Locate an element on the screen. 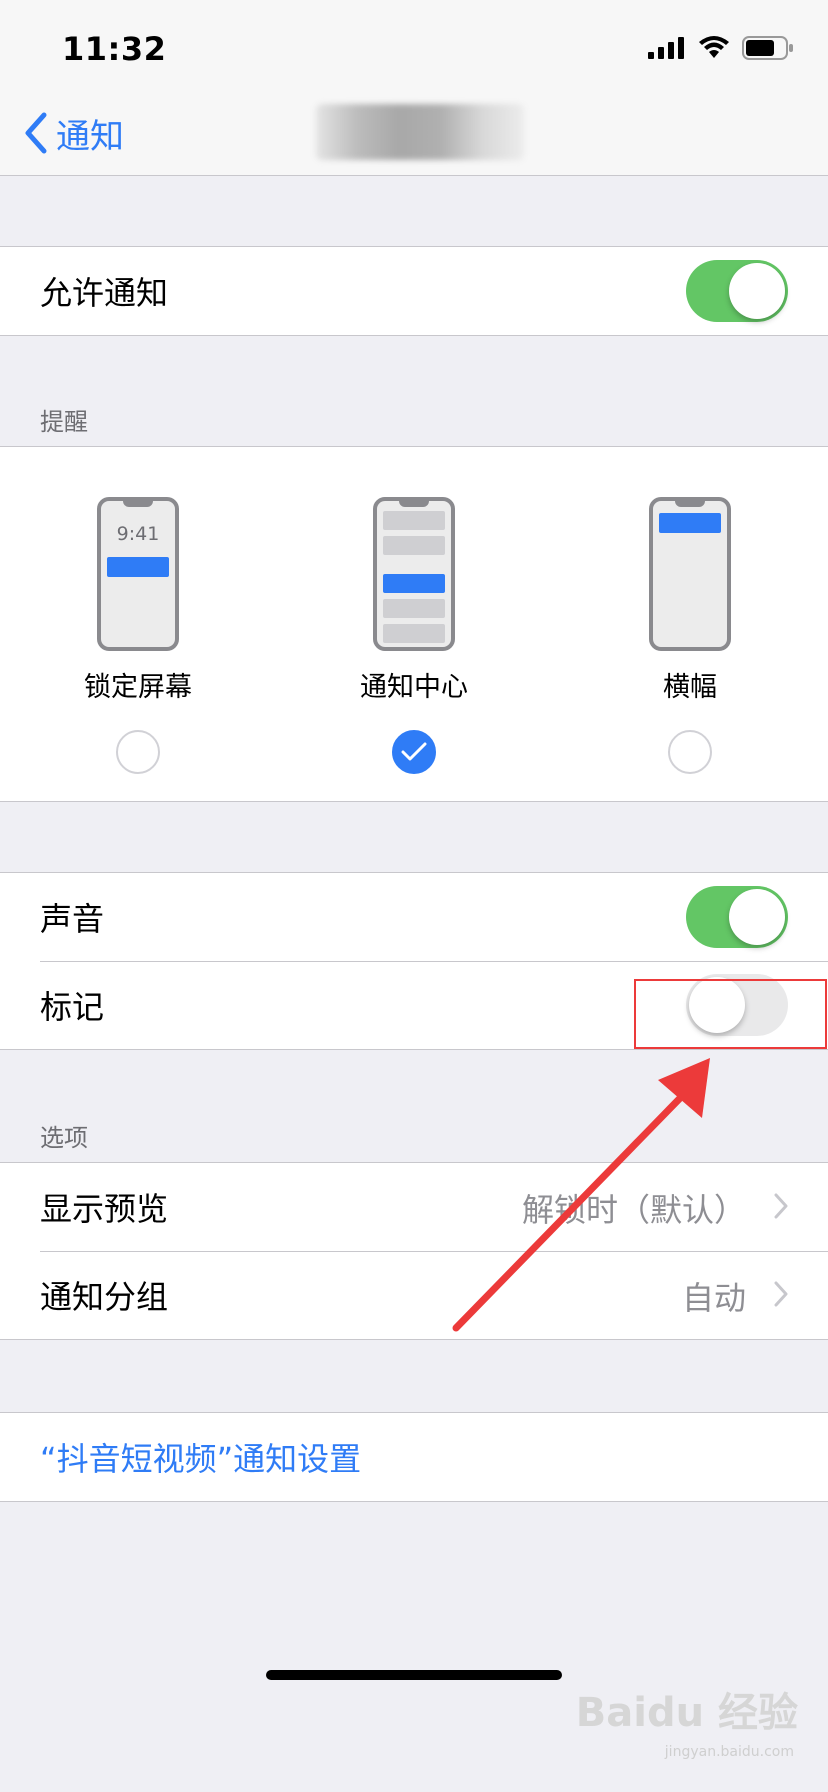 The image size is (828, 1792). alerts-section-header: 提醒 is located at coordinates (64, 422).